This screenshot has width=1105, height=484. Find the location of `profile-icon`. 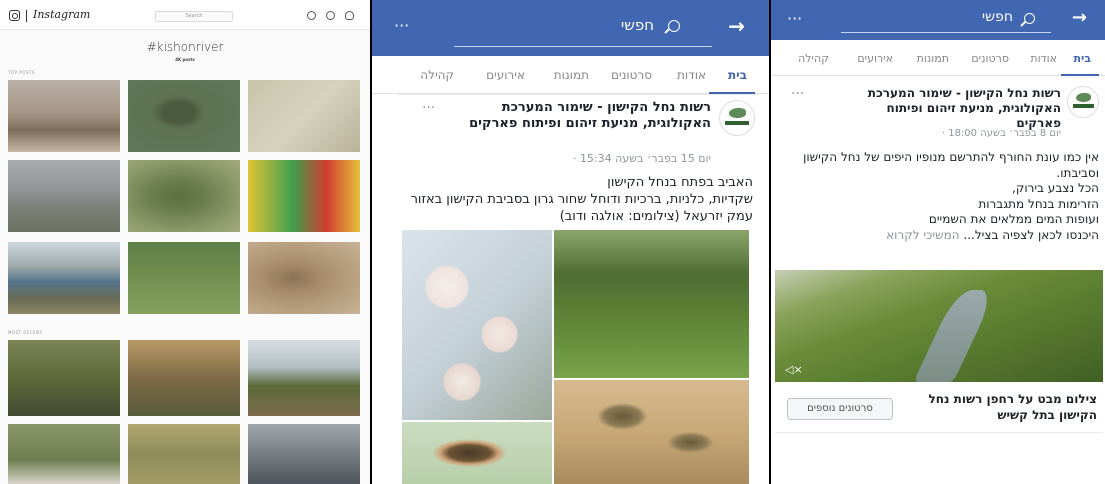

profile-icon is located at coordinates (349, 15).